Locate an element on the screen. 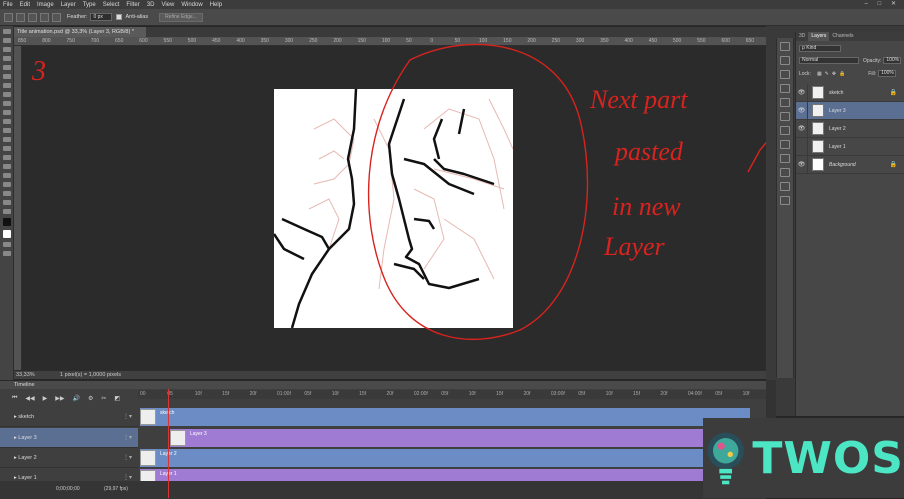 Image resolution: width=904 pixels, height=499 pixels. eyedropper-icon is located at coordinates (6, 76).